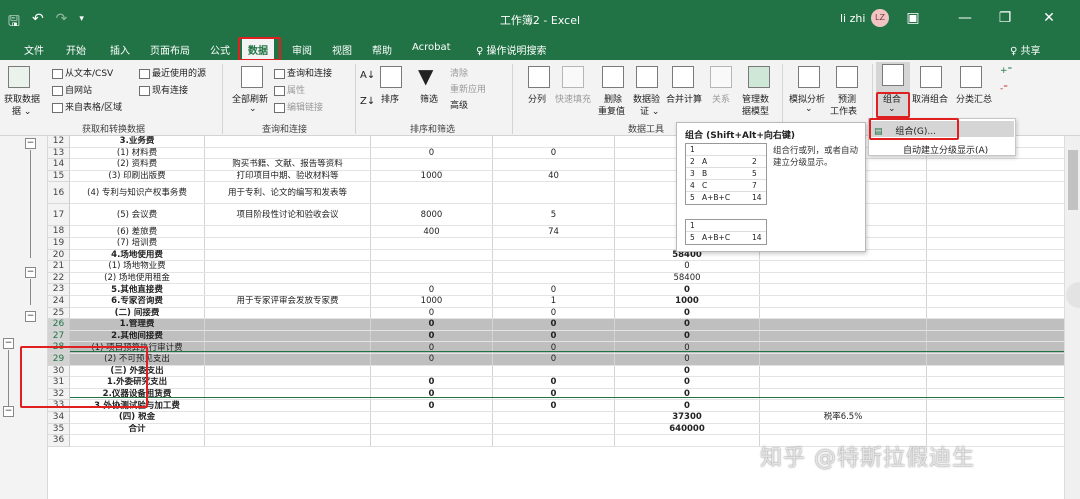 The height and width of the screenshot is (499, 1080). I want to click on existing-connections-button: 现有连接, so click(163, 89).